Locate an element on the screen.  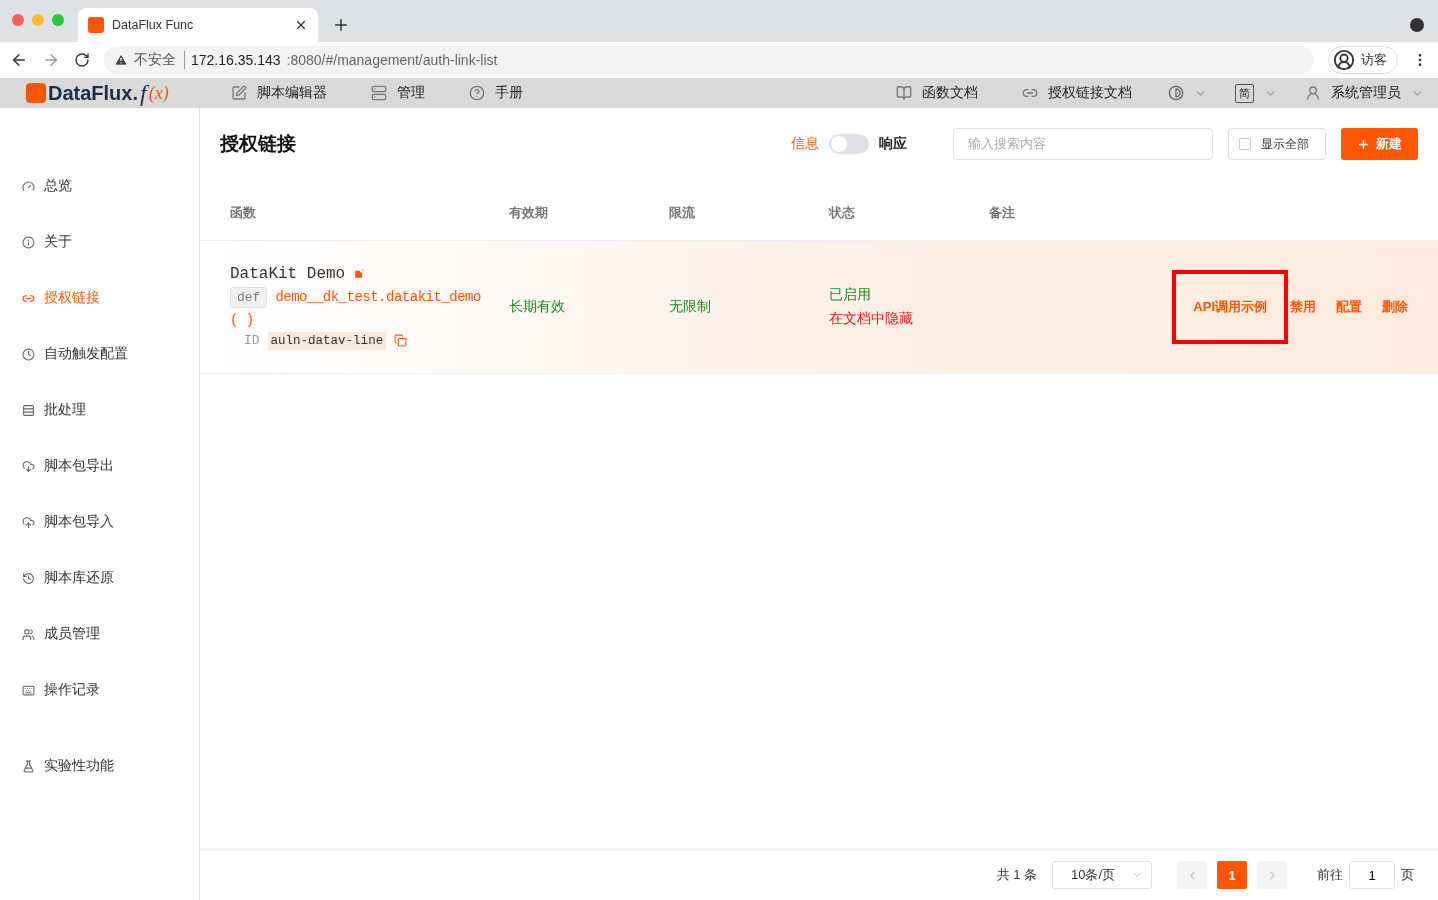
logo-text: DataFlux. is located at coordinates (93, 93).